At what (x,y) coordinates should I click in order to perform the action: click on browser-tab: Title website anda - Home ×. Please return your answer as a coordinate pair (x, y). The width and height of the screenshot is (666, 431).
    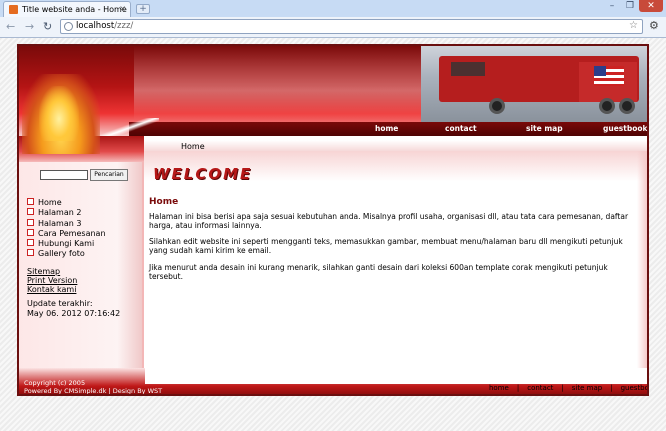
    Looking at the image, I should click on (67, 9).